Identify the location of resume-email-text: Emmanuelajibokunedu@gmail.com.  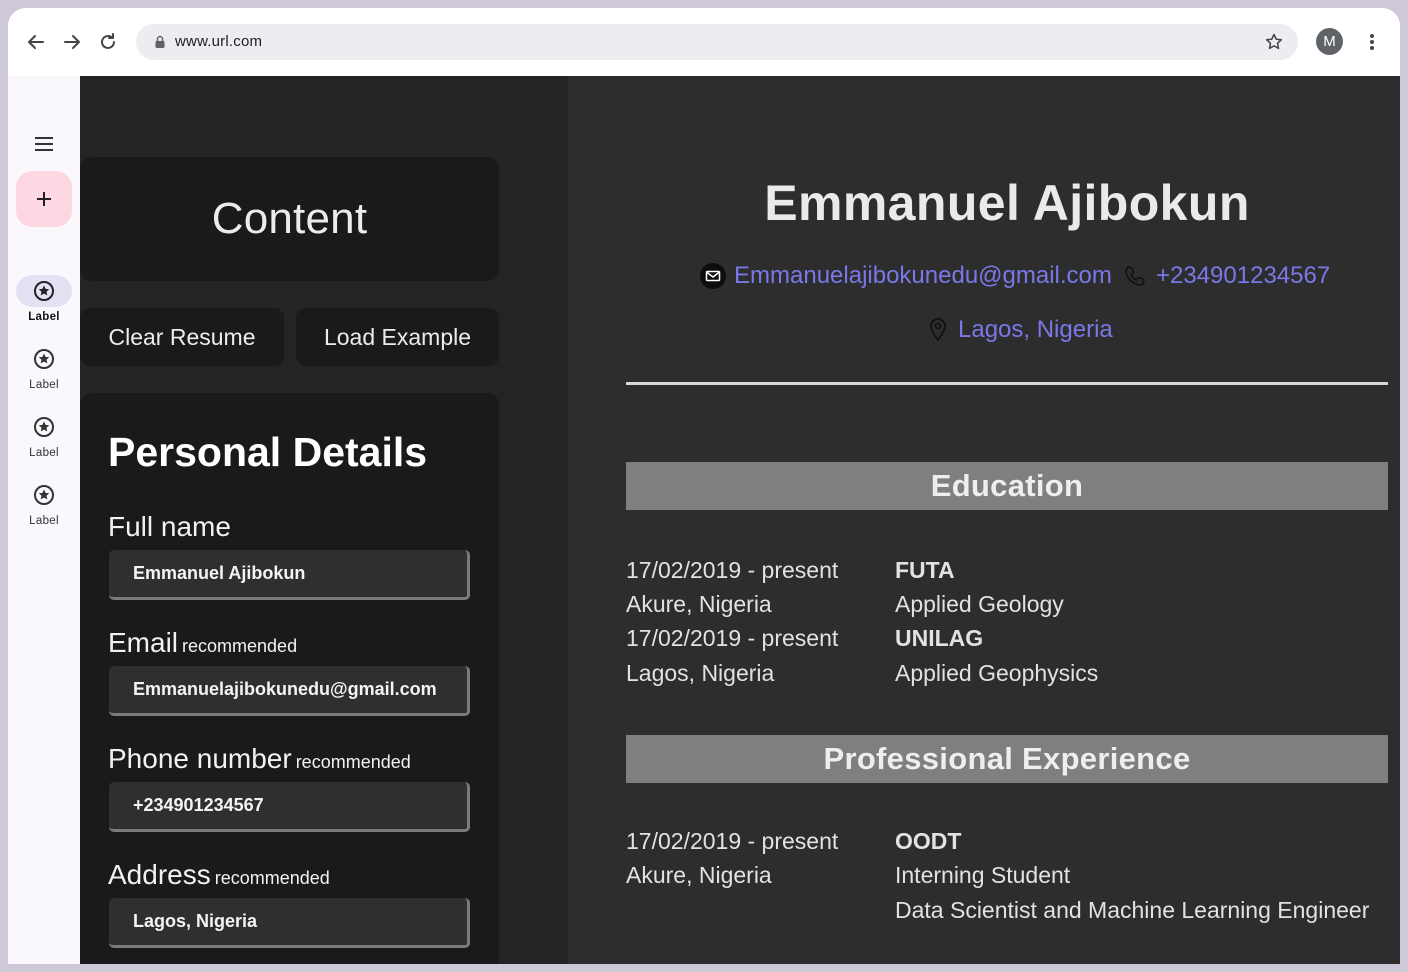
(923, 275).